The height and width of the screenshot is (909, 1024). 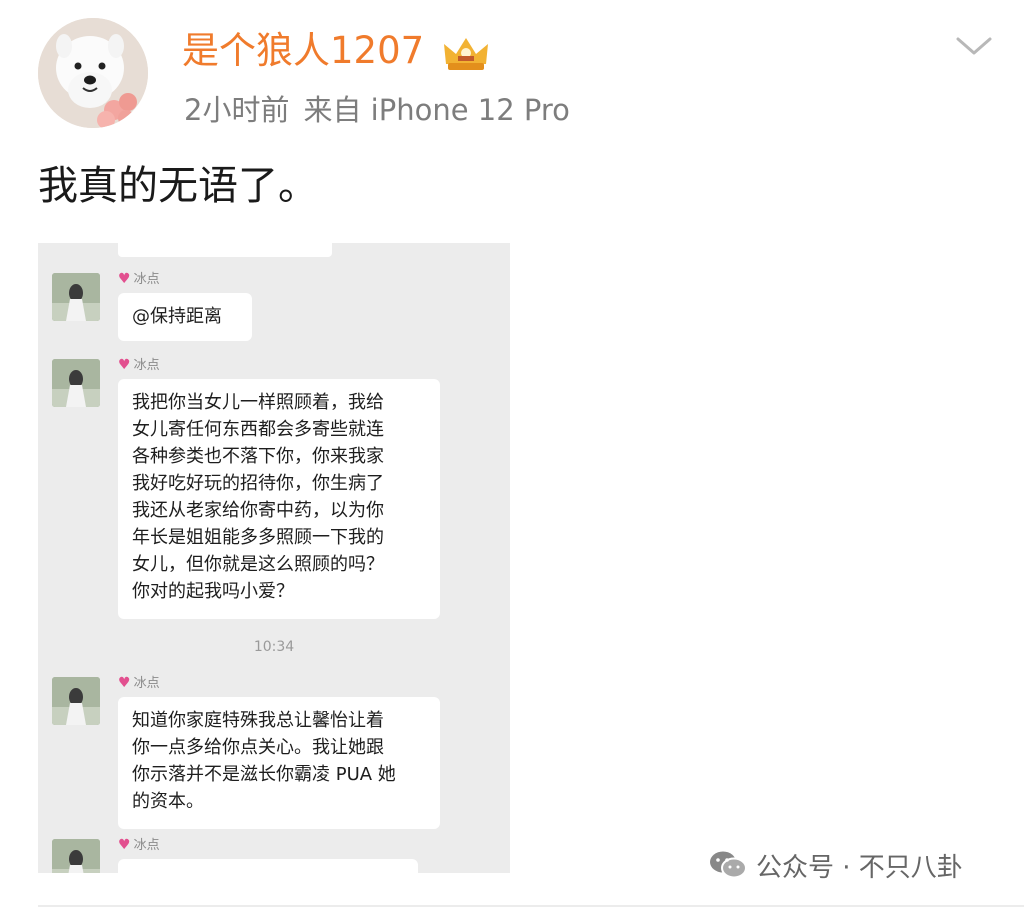 What do you see at coordinates (436, 110) in the screenshot?
I see `post-source: 来自 iPhone 12 Pro` at bounding box center [436, 110].